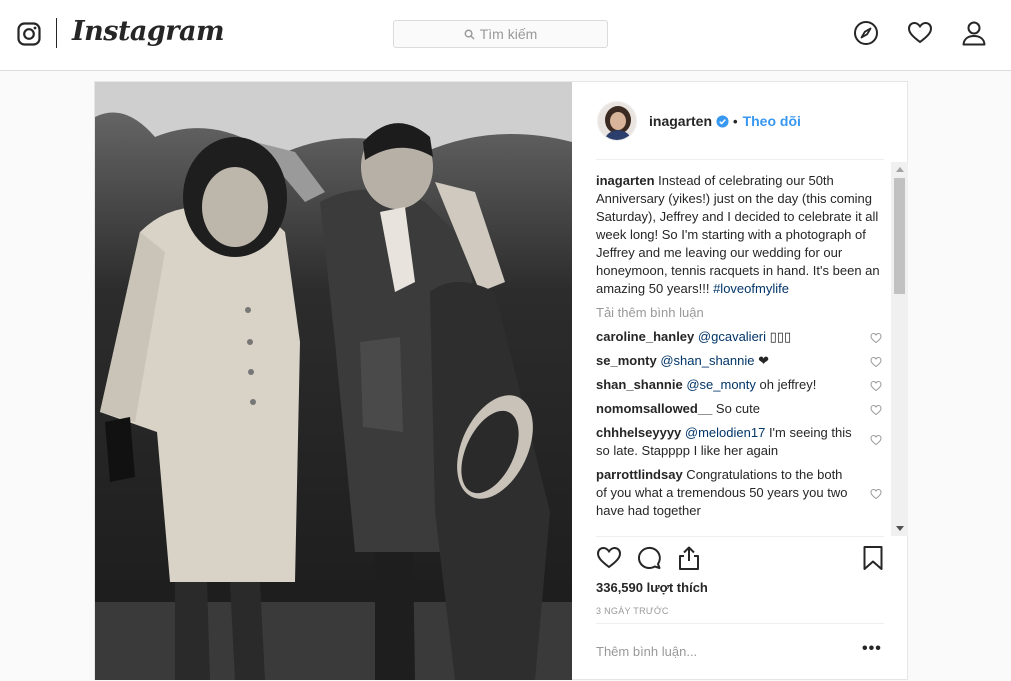 This screenshot has width=1011, height=681. What do you see at coordinates (740, 159) in the screenshot?
I see `header-divider` at bounding box center [740, 159].